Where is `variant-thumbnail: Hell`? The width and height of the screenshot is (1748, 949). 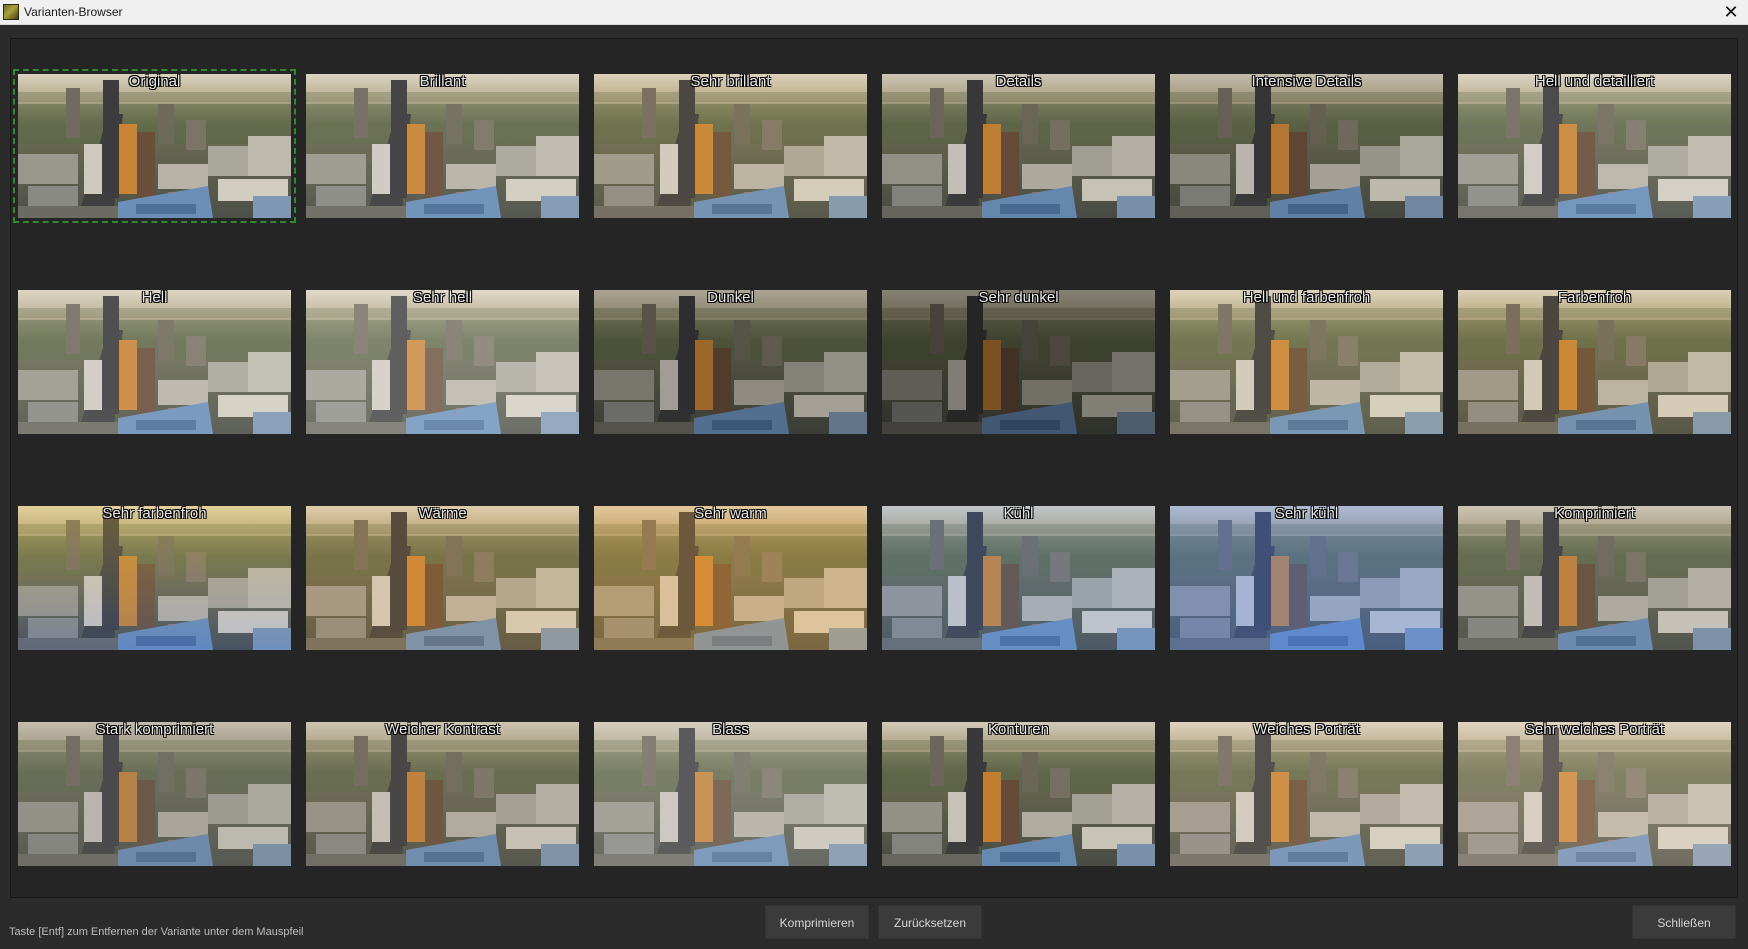 variant-thumbnail: Hell is located at coordinates (154, 362).